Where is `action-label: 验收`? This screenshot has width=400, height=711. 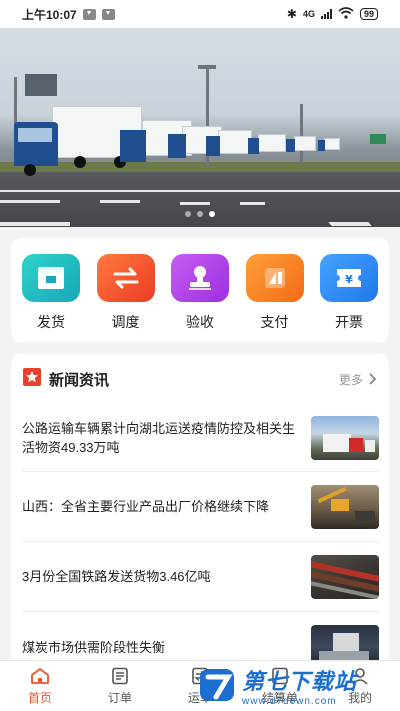
action-label: 验收 is located at coordinates (200, 322).